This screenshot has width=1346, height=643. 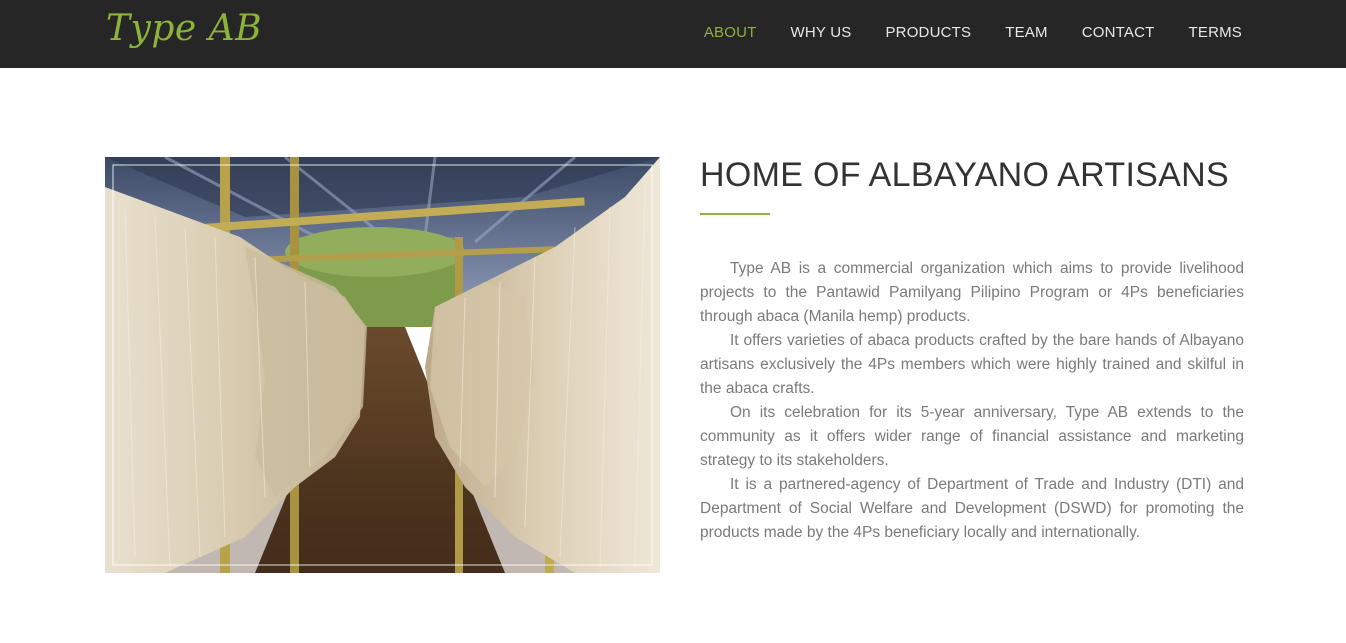 I want to click on main-nav: ABOUT WHY US PRODUCTS TEAM CONTACT TERMS, so click(x=956, y=32).